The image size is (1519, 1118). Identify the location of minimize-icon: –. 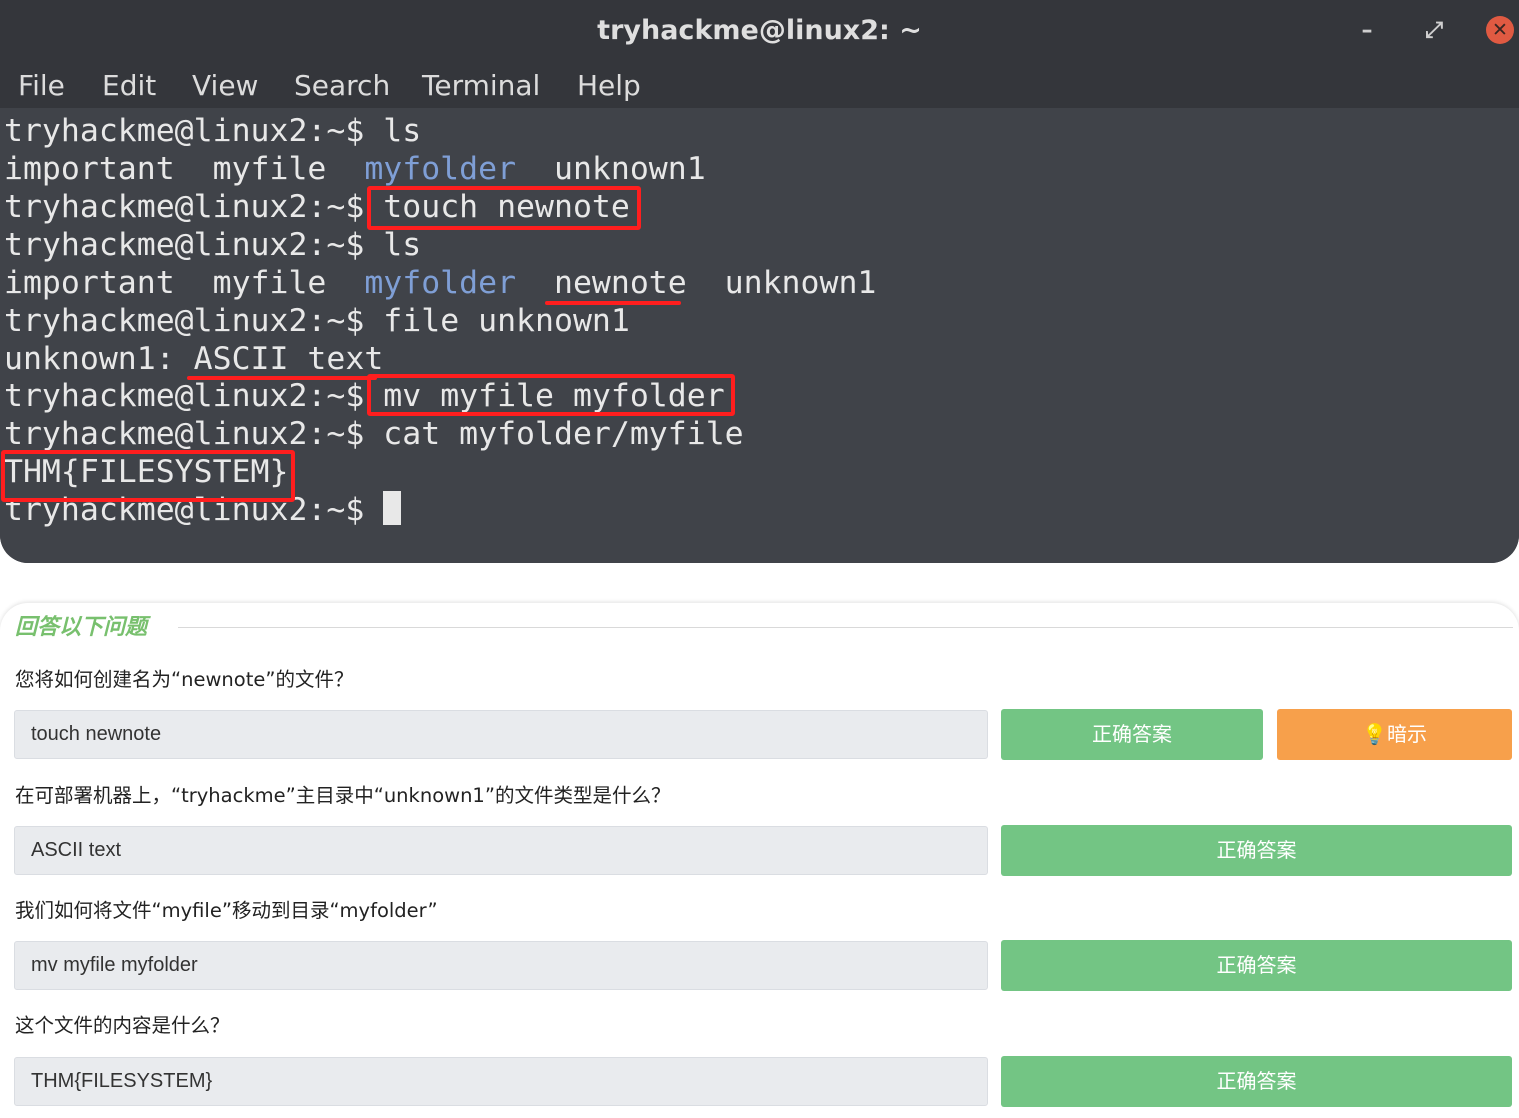
(1367, 31).